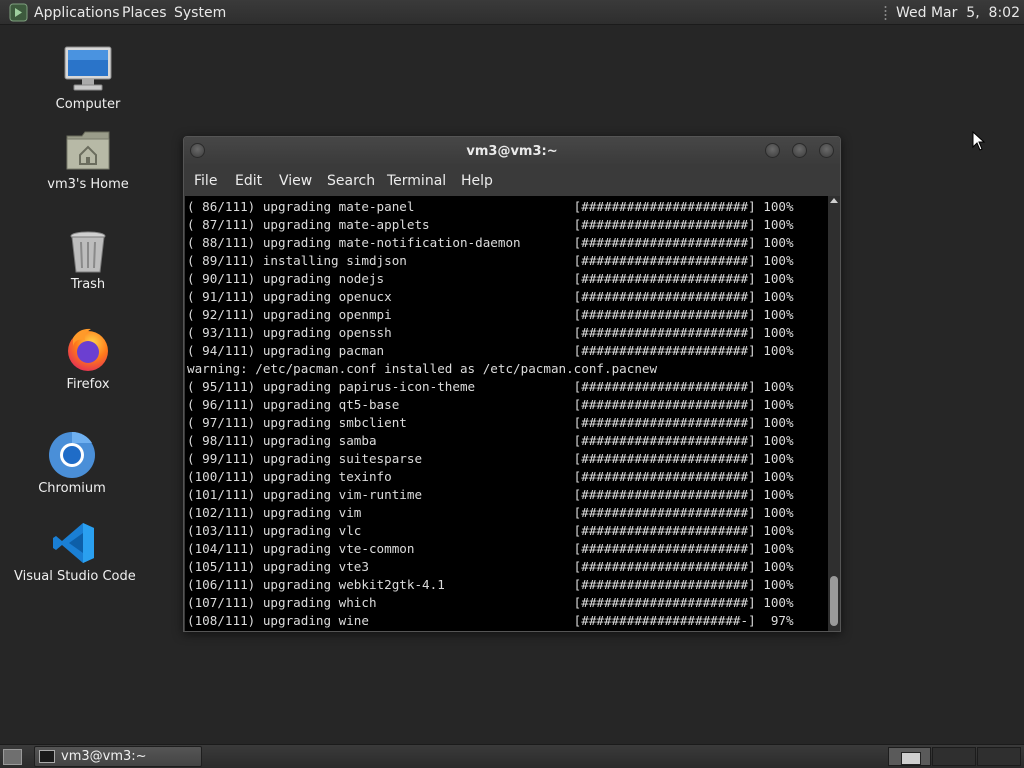 This screenshot has width=1024, height=768. Describe the element at coordinates (295, 181) in the screenshot. I see `menu-view: View` at that location.